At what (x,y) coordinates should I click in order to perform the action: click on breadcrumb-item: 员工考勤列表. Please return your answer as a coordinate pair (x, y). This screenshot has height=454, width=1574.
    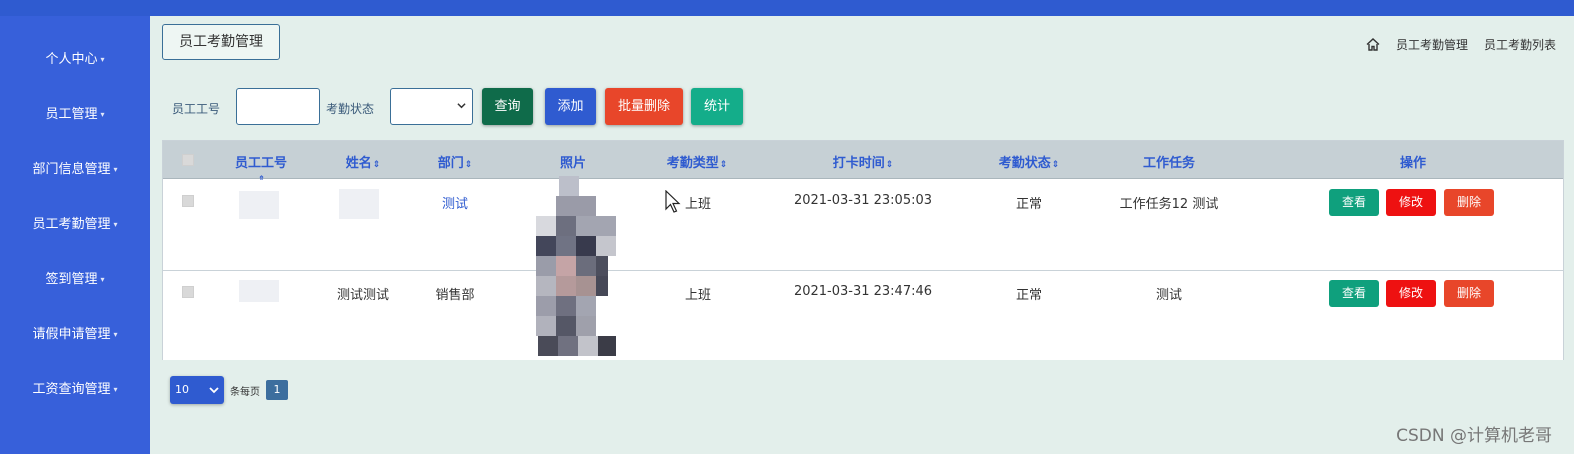
    Looking at the image, I should click on (1519, 45).